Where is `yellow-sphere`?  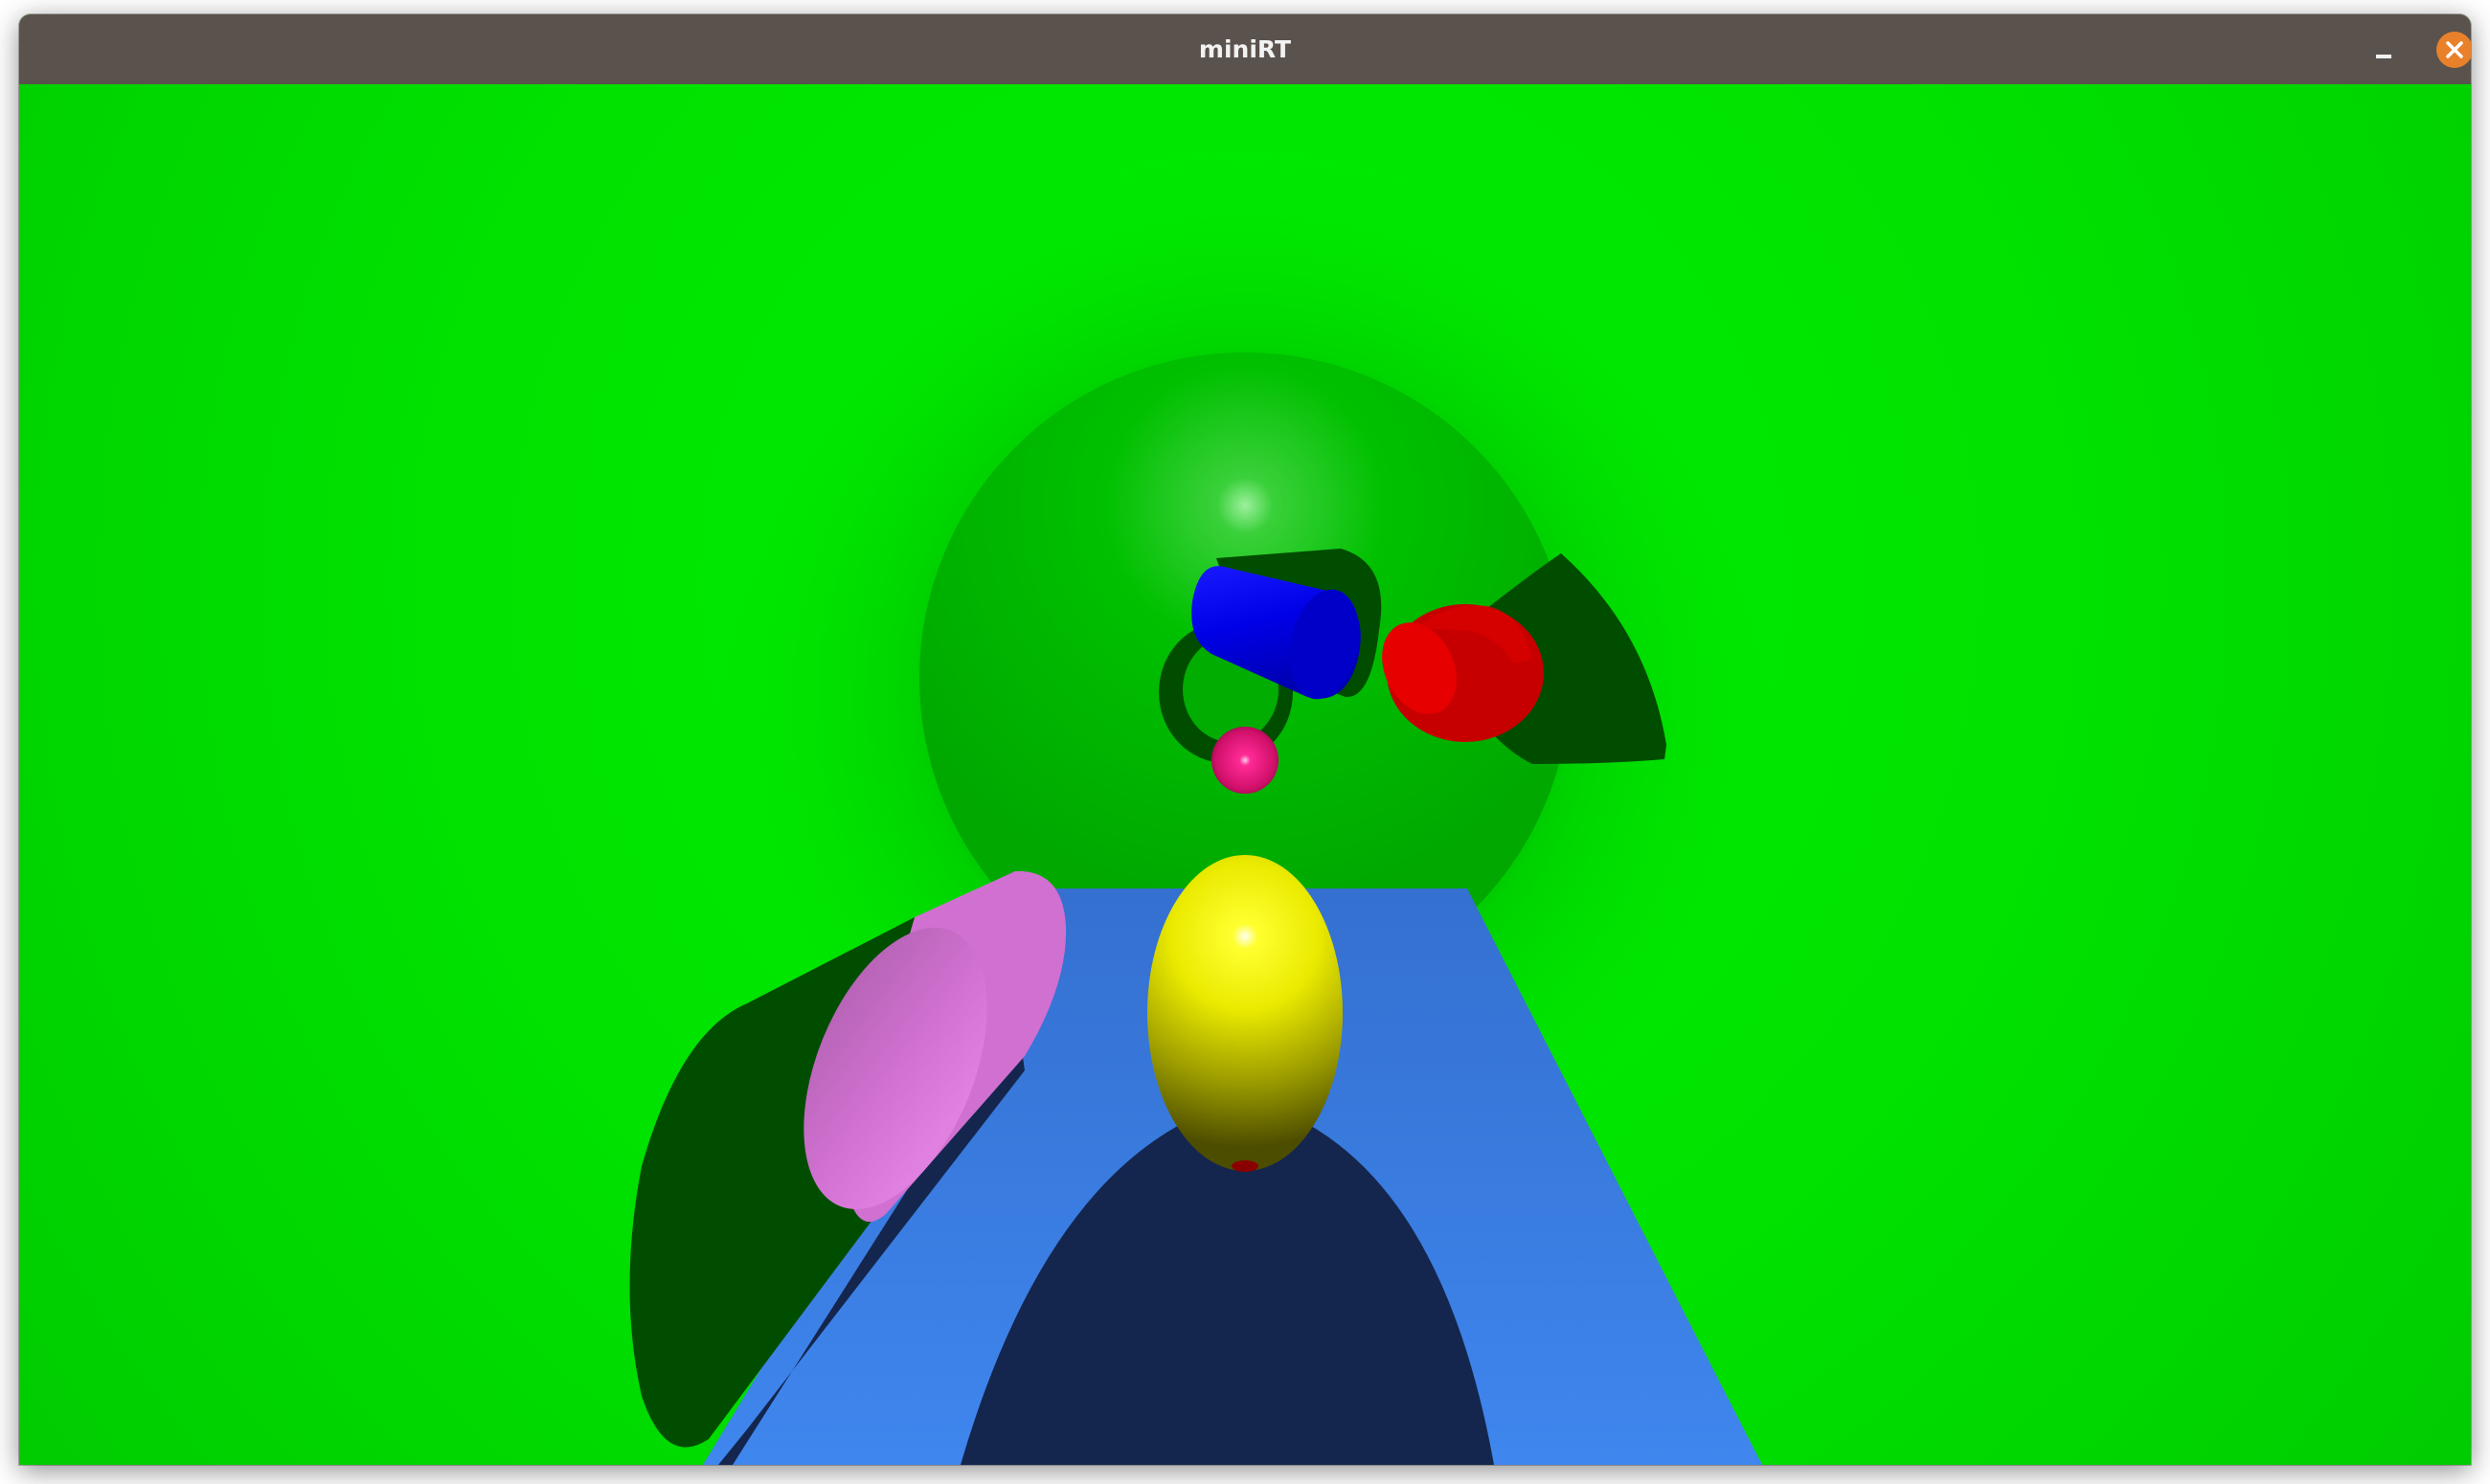 yellow-sphere is located at coordinates (1245, 1013).